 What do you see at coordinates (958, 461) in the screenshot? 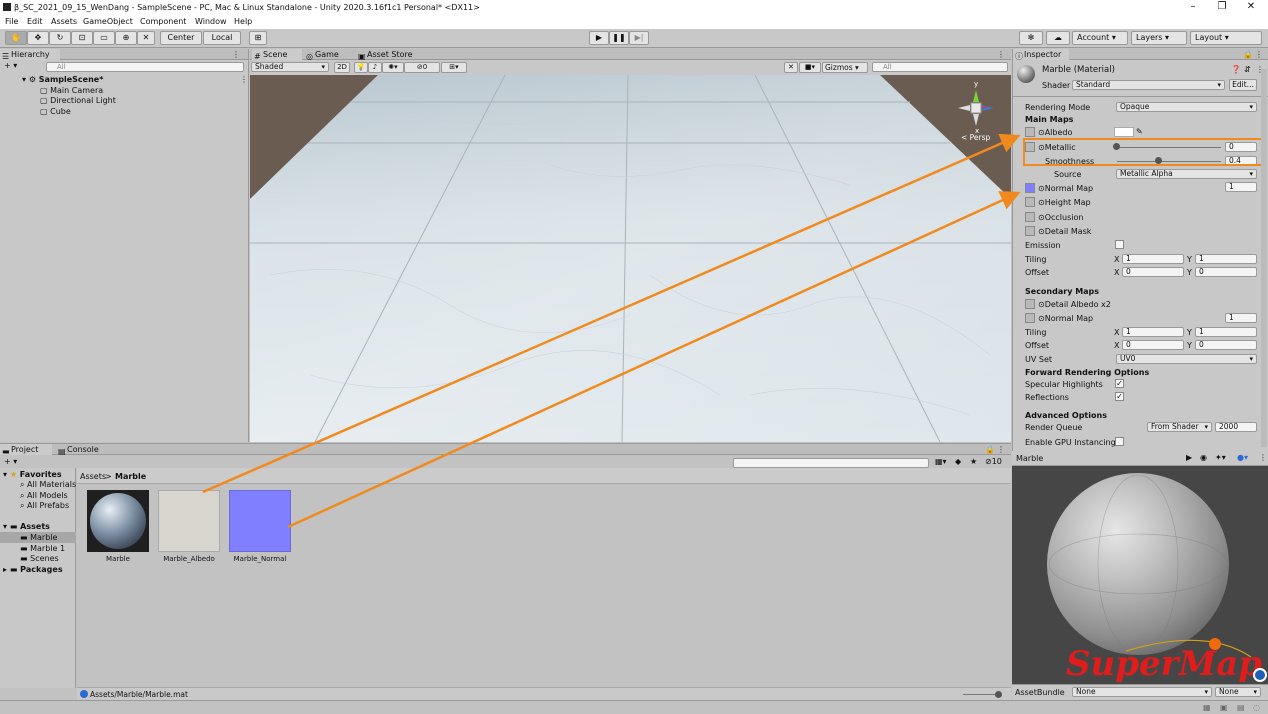
I see `filter-by-label-icon: ◆` at bounding box center [958, 461].